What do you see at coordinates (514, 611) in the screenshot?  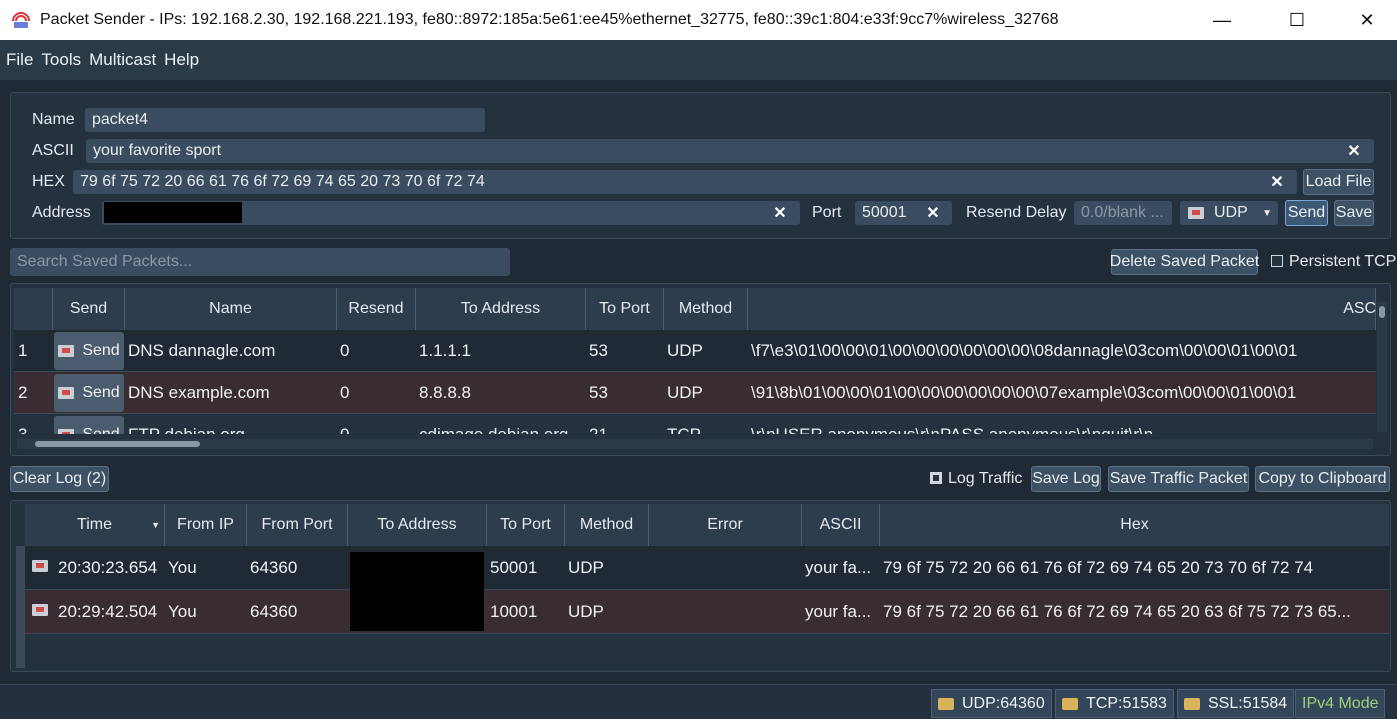 I see `log-to-port: 10001` at bounding box center [514, 611].